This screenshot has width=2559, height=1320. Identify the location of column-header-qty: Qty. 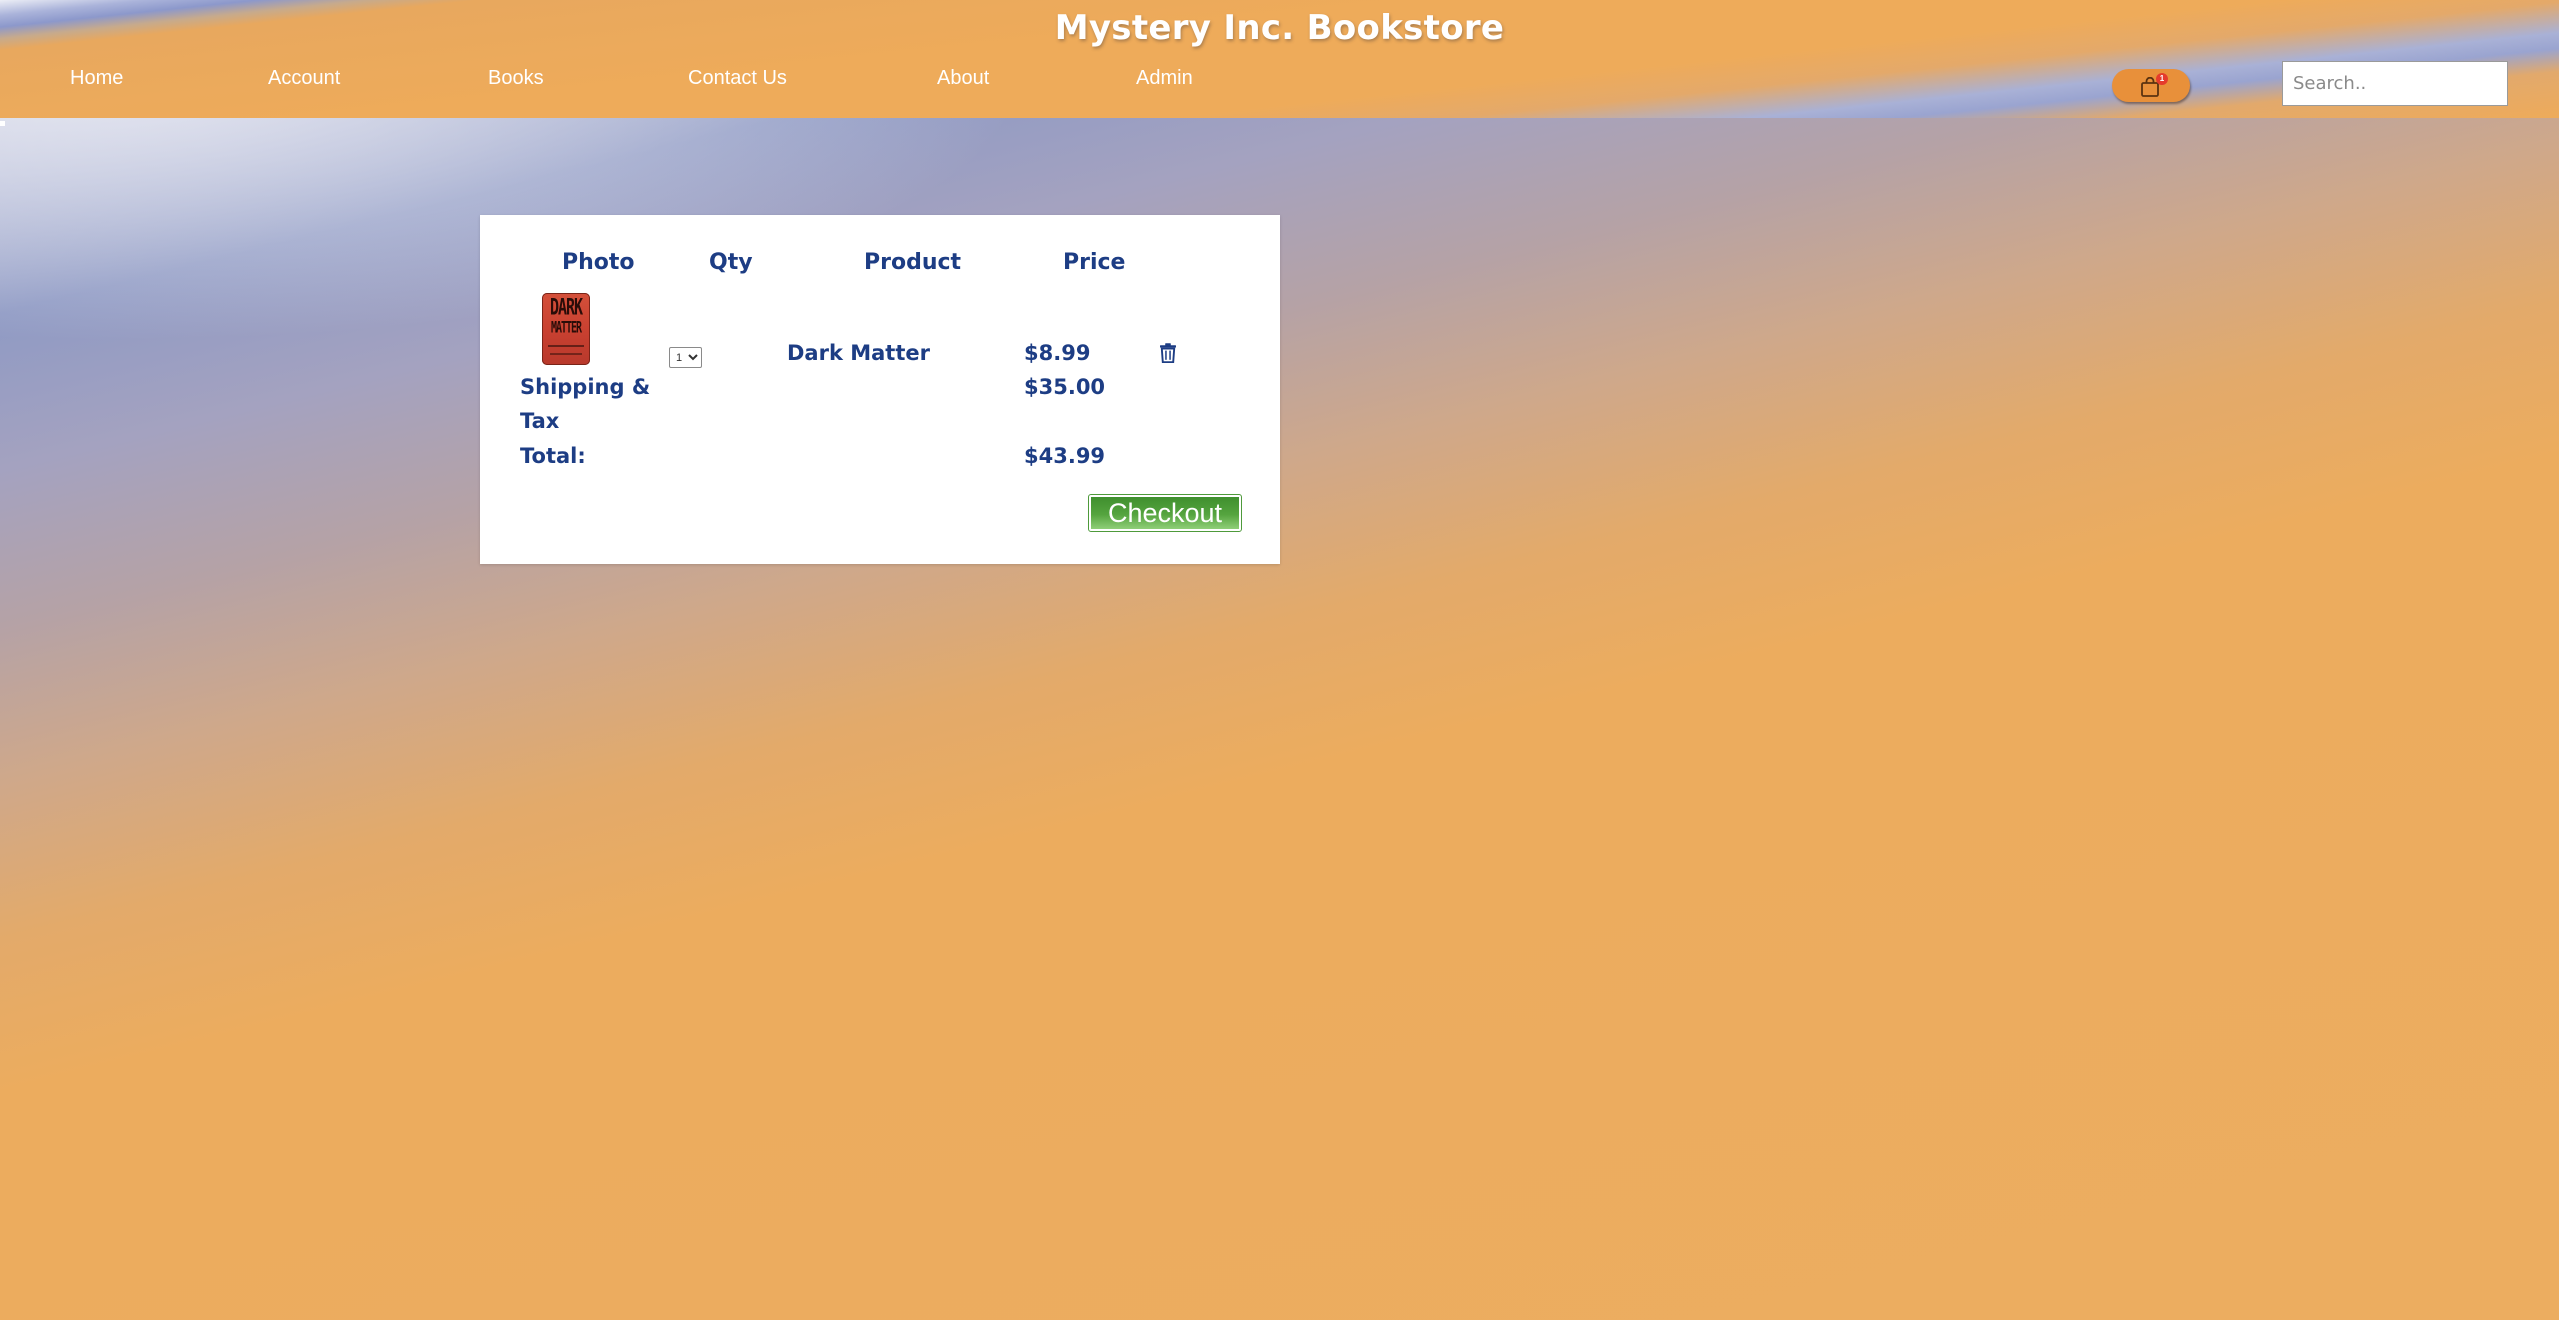
(731, 262).